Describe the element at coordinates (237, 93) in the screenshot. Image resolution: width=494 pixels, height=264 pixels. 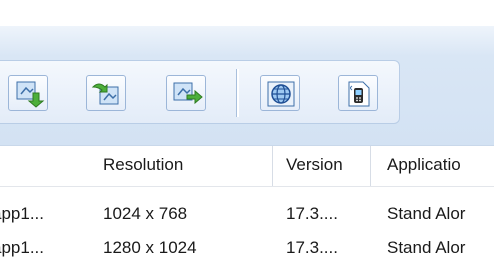
I see `toolbar-separator` at that location.